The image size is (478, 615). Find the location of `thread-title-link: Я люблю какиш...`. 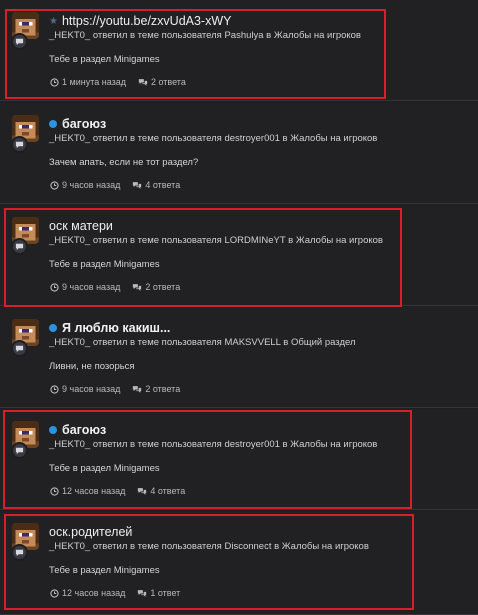

thread-title-link: Я люблю какиш... is located at coordinates (116, 328).